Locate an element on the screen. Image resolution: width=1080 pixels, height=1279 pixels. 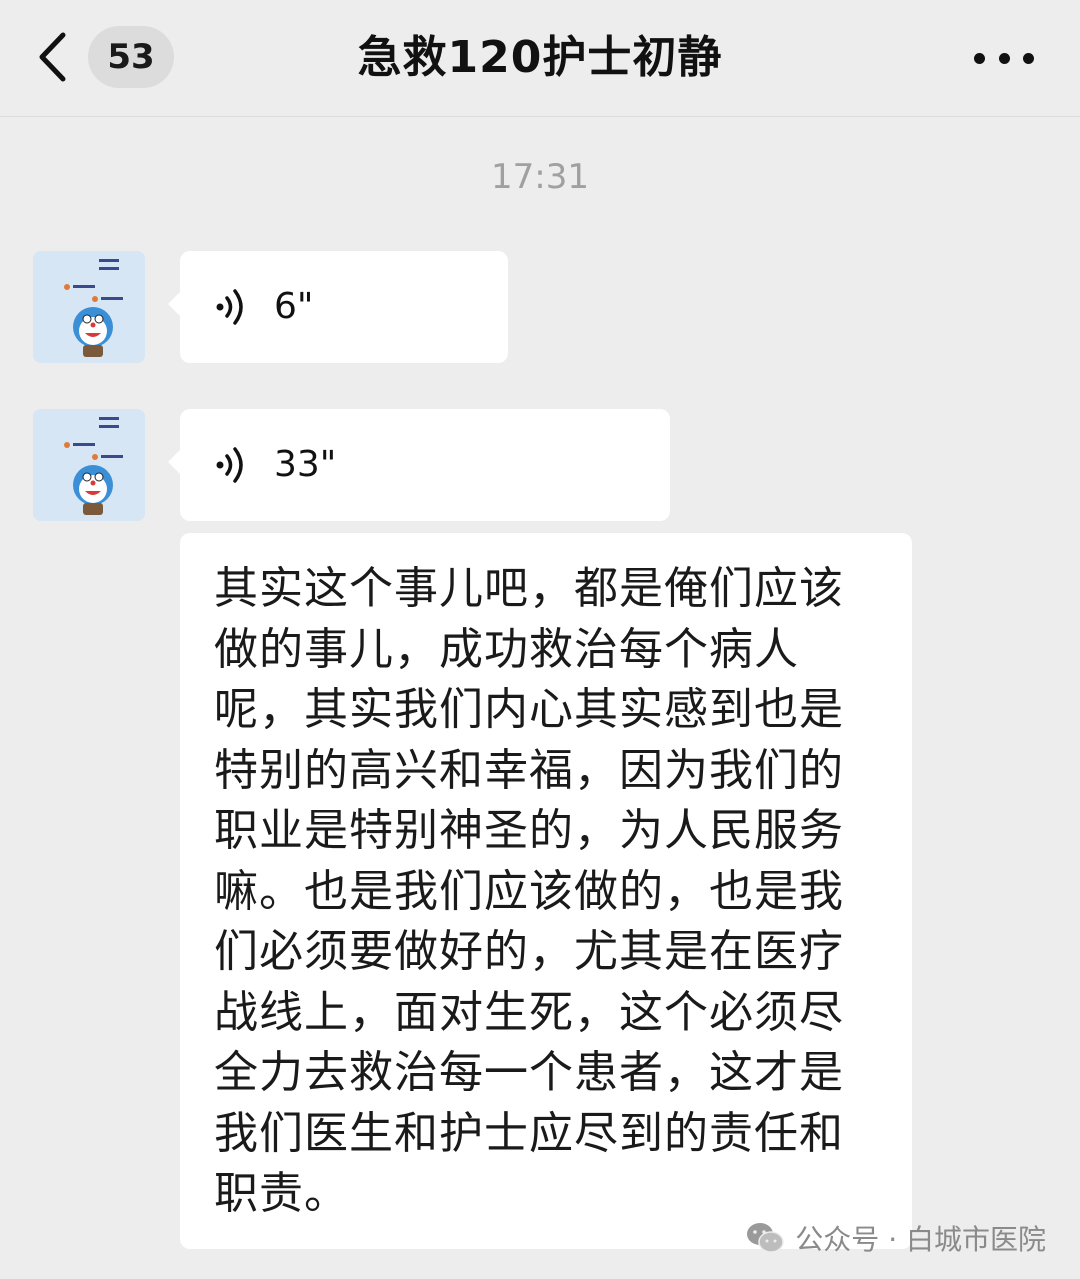
voice-duration: 6" is located at coordinates (294, 306).